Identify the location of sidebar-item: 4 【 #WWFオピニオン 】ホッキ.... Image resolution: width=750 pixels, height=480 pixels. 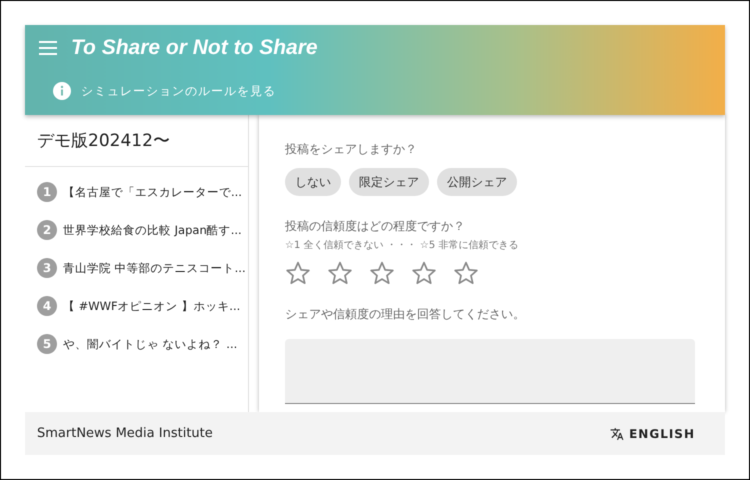
(136, 306).